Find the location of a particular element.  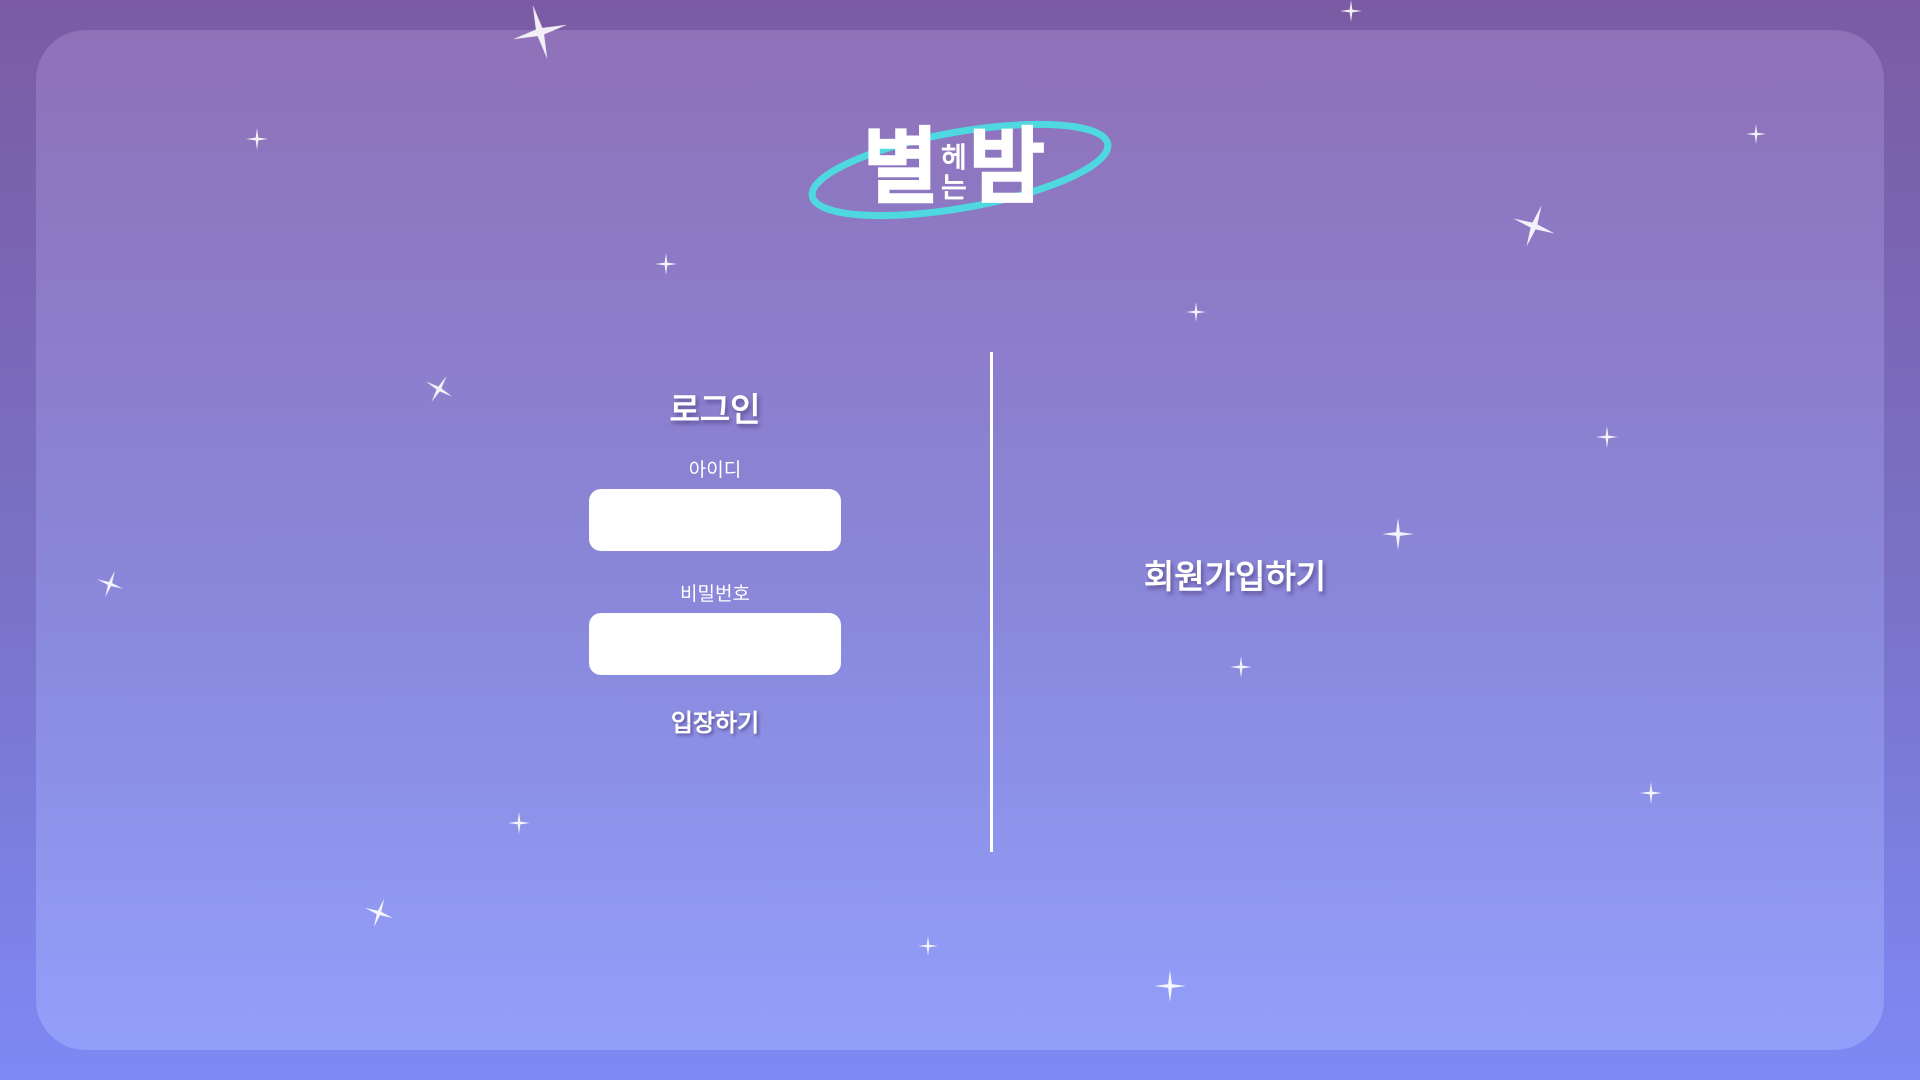

logo-text-byeol: 별 is located at coordinates (900, 167).